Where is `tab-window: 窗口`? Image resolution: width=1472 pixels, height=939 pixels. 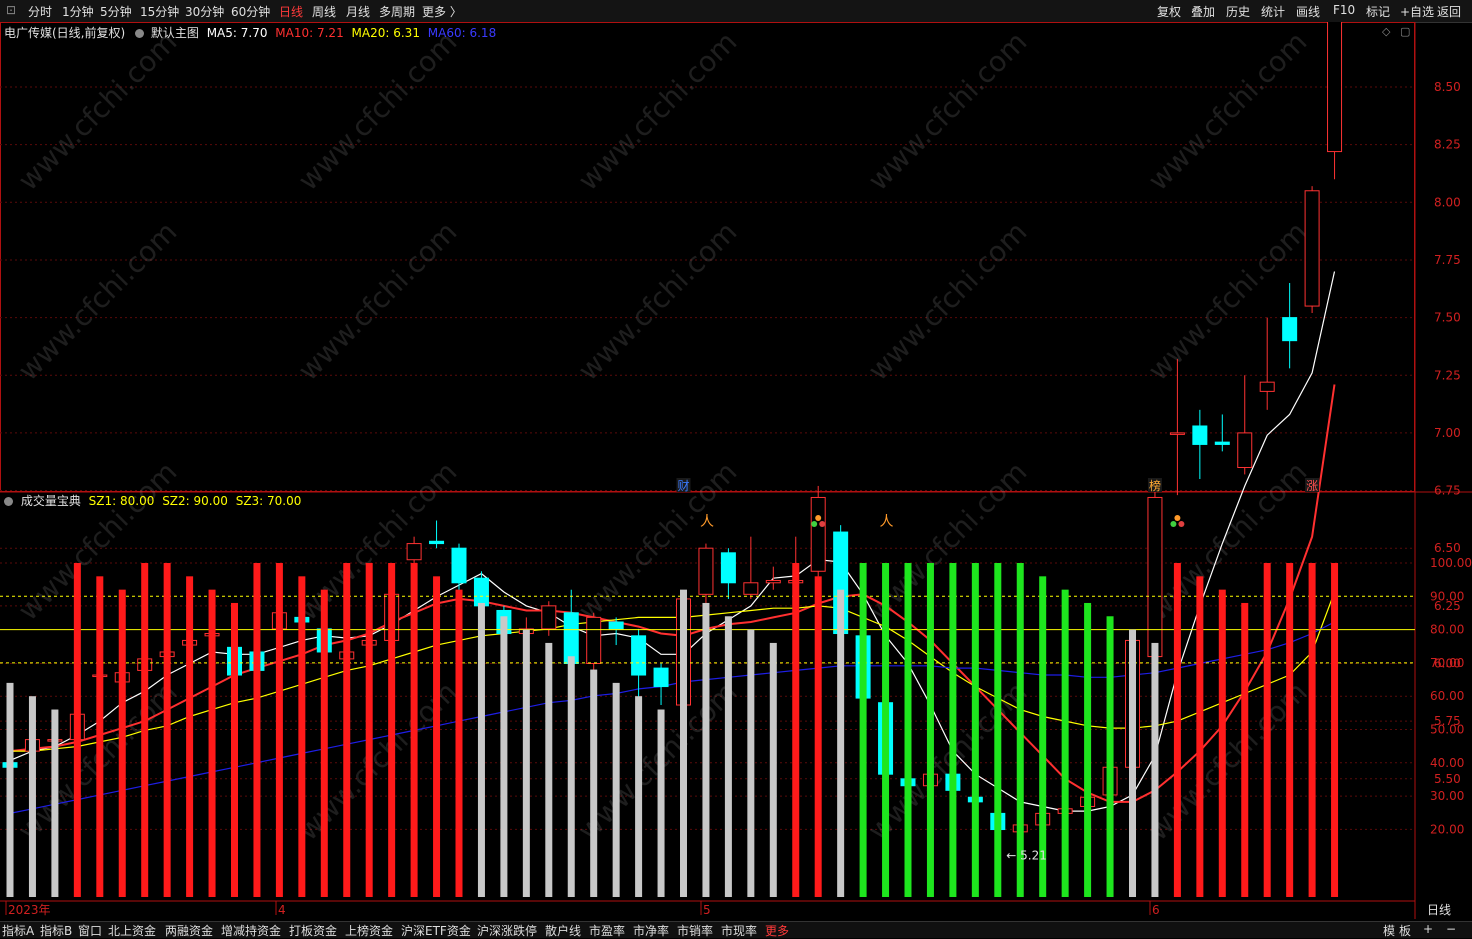 tab-window: 窗口 is located at coordinates (90, 930).